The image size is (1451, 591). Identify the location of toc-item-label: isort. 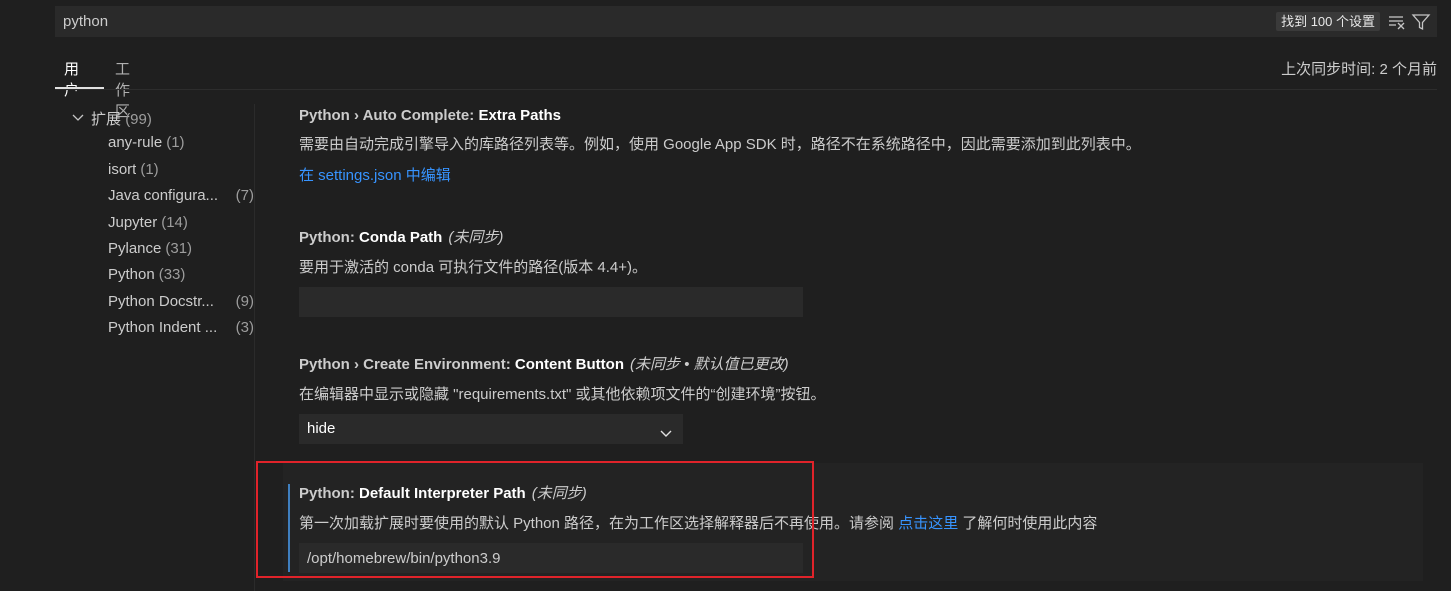
(122, 169).